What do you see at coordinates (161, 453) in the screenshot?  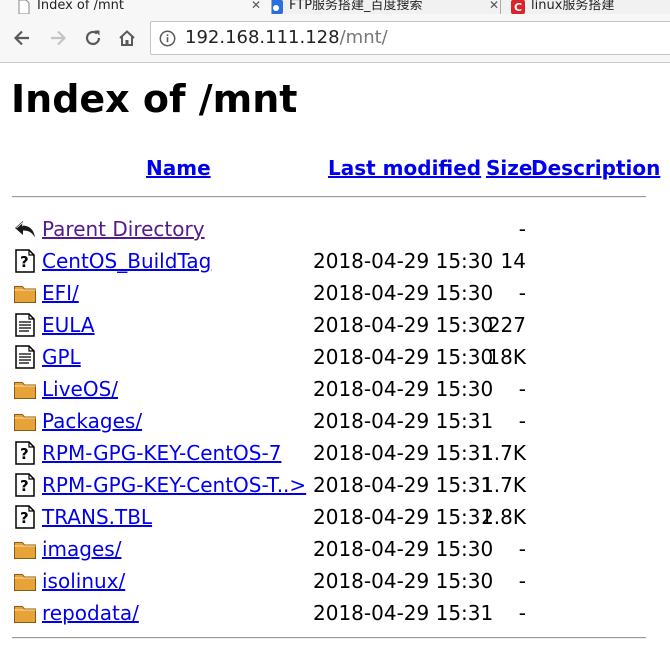 I see `file-link: RPM-GPG-KEY-CentOS-7` at bounding box center [161, 453].